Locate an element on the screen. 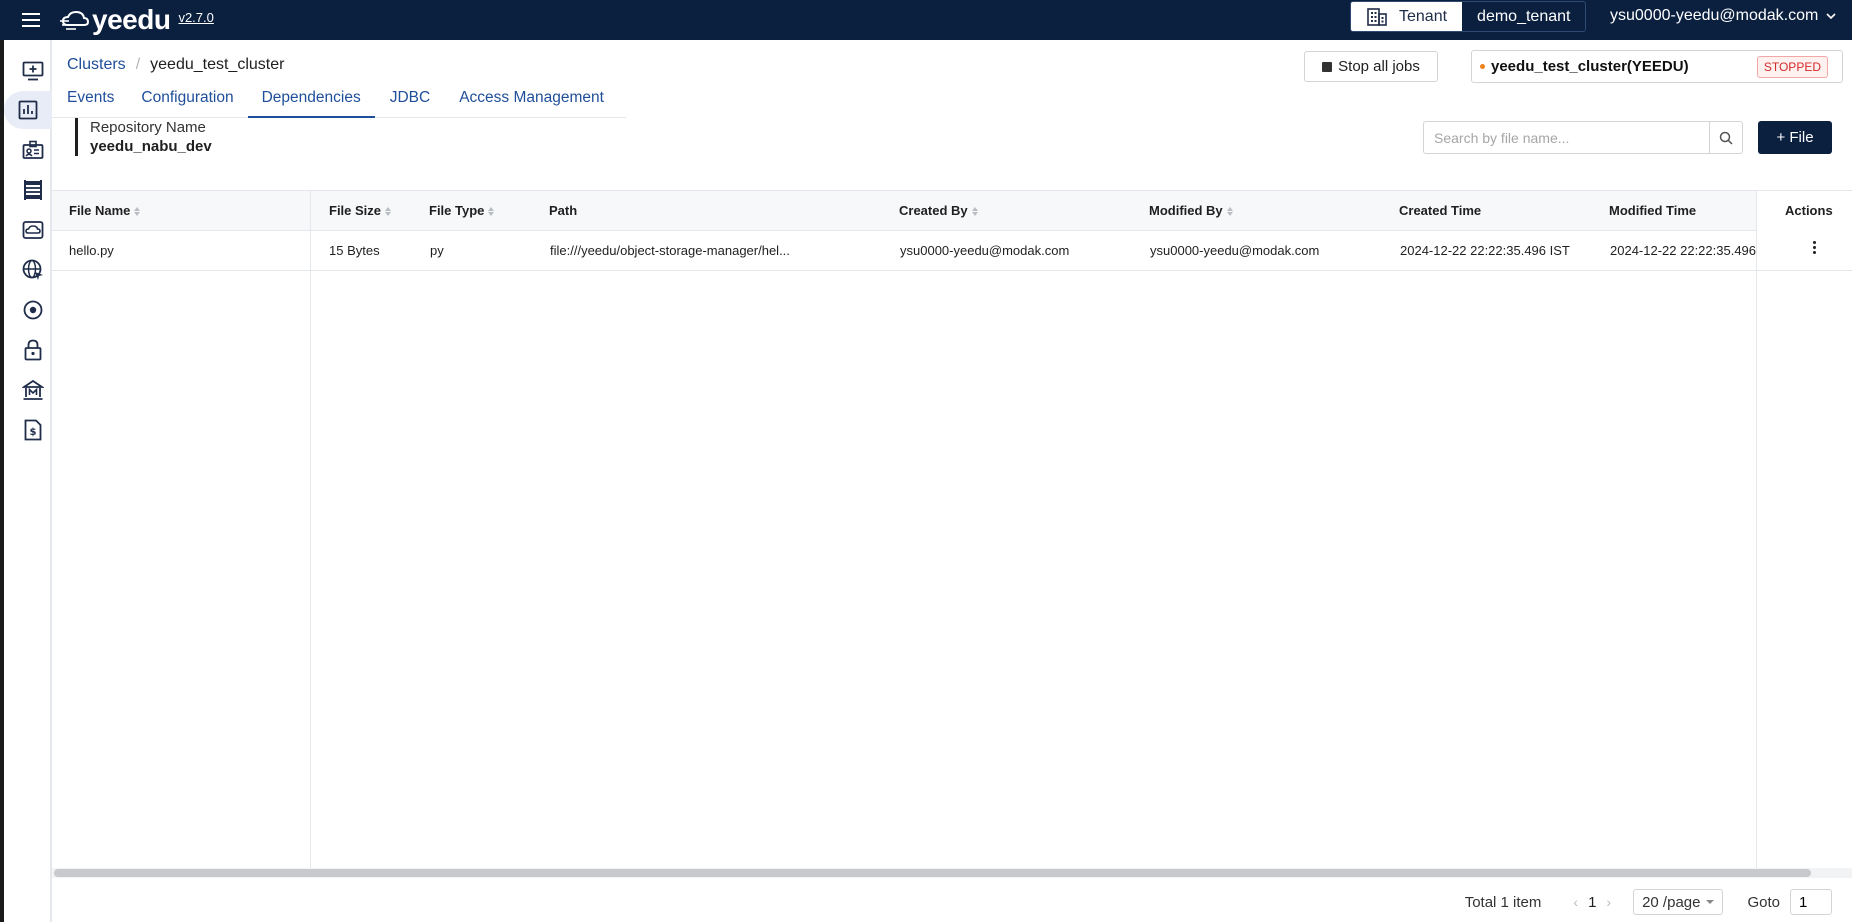 The height and width of the screenshot is (922, 1852). menu-icon is located at coordinates (32, 20).